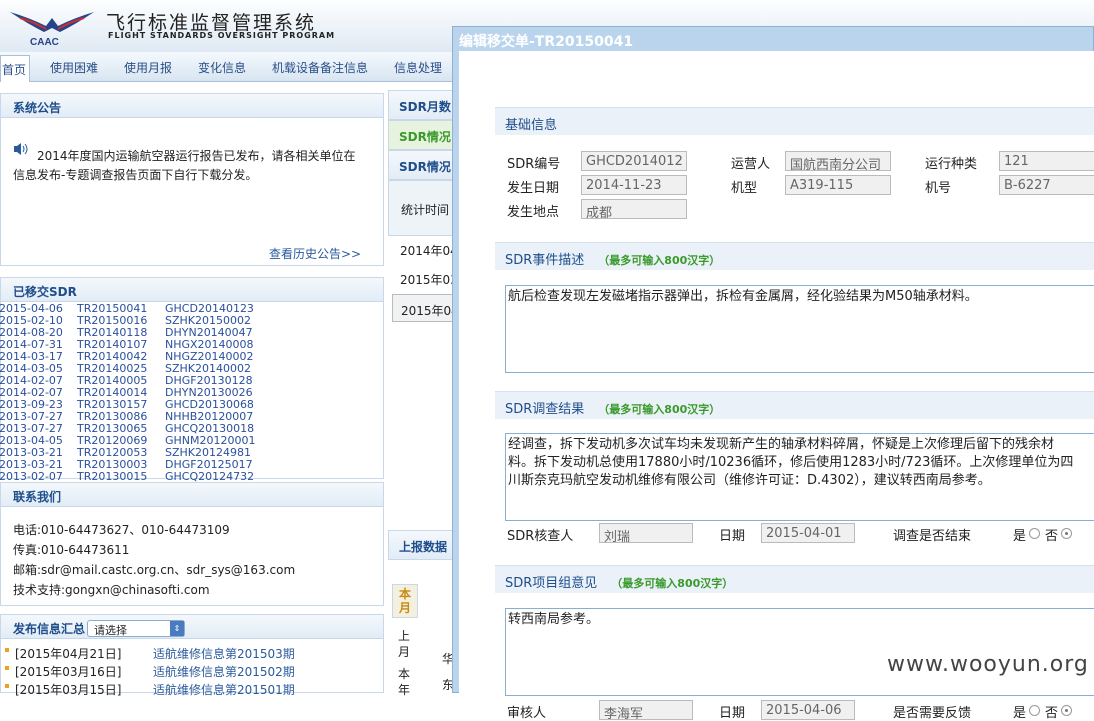 This screenshot has height=721, width=1094. What do you see at coordinates (154, 570) in the screenshot?
I see `contact-email: 邮箱:sdr@mail.castc.org.cn、sdr_sys@163.com` at bounding box center [154, 570].